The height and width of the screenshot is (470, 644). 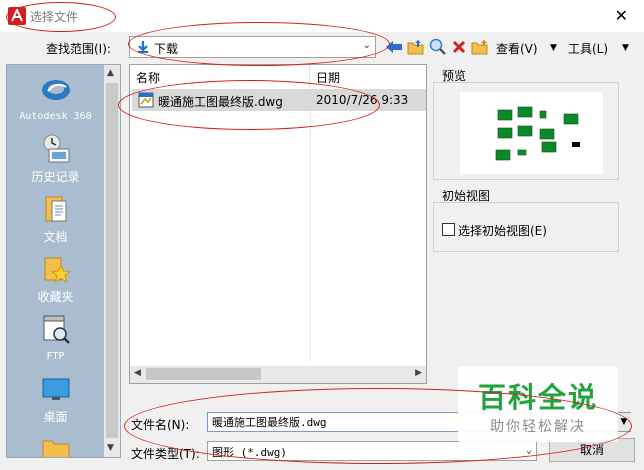 What do you see at coordinates (55, 237) in the screenshot?
I see `place-label: 文档` at bounding box center [55, 237].